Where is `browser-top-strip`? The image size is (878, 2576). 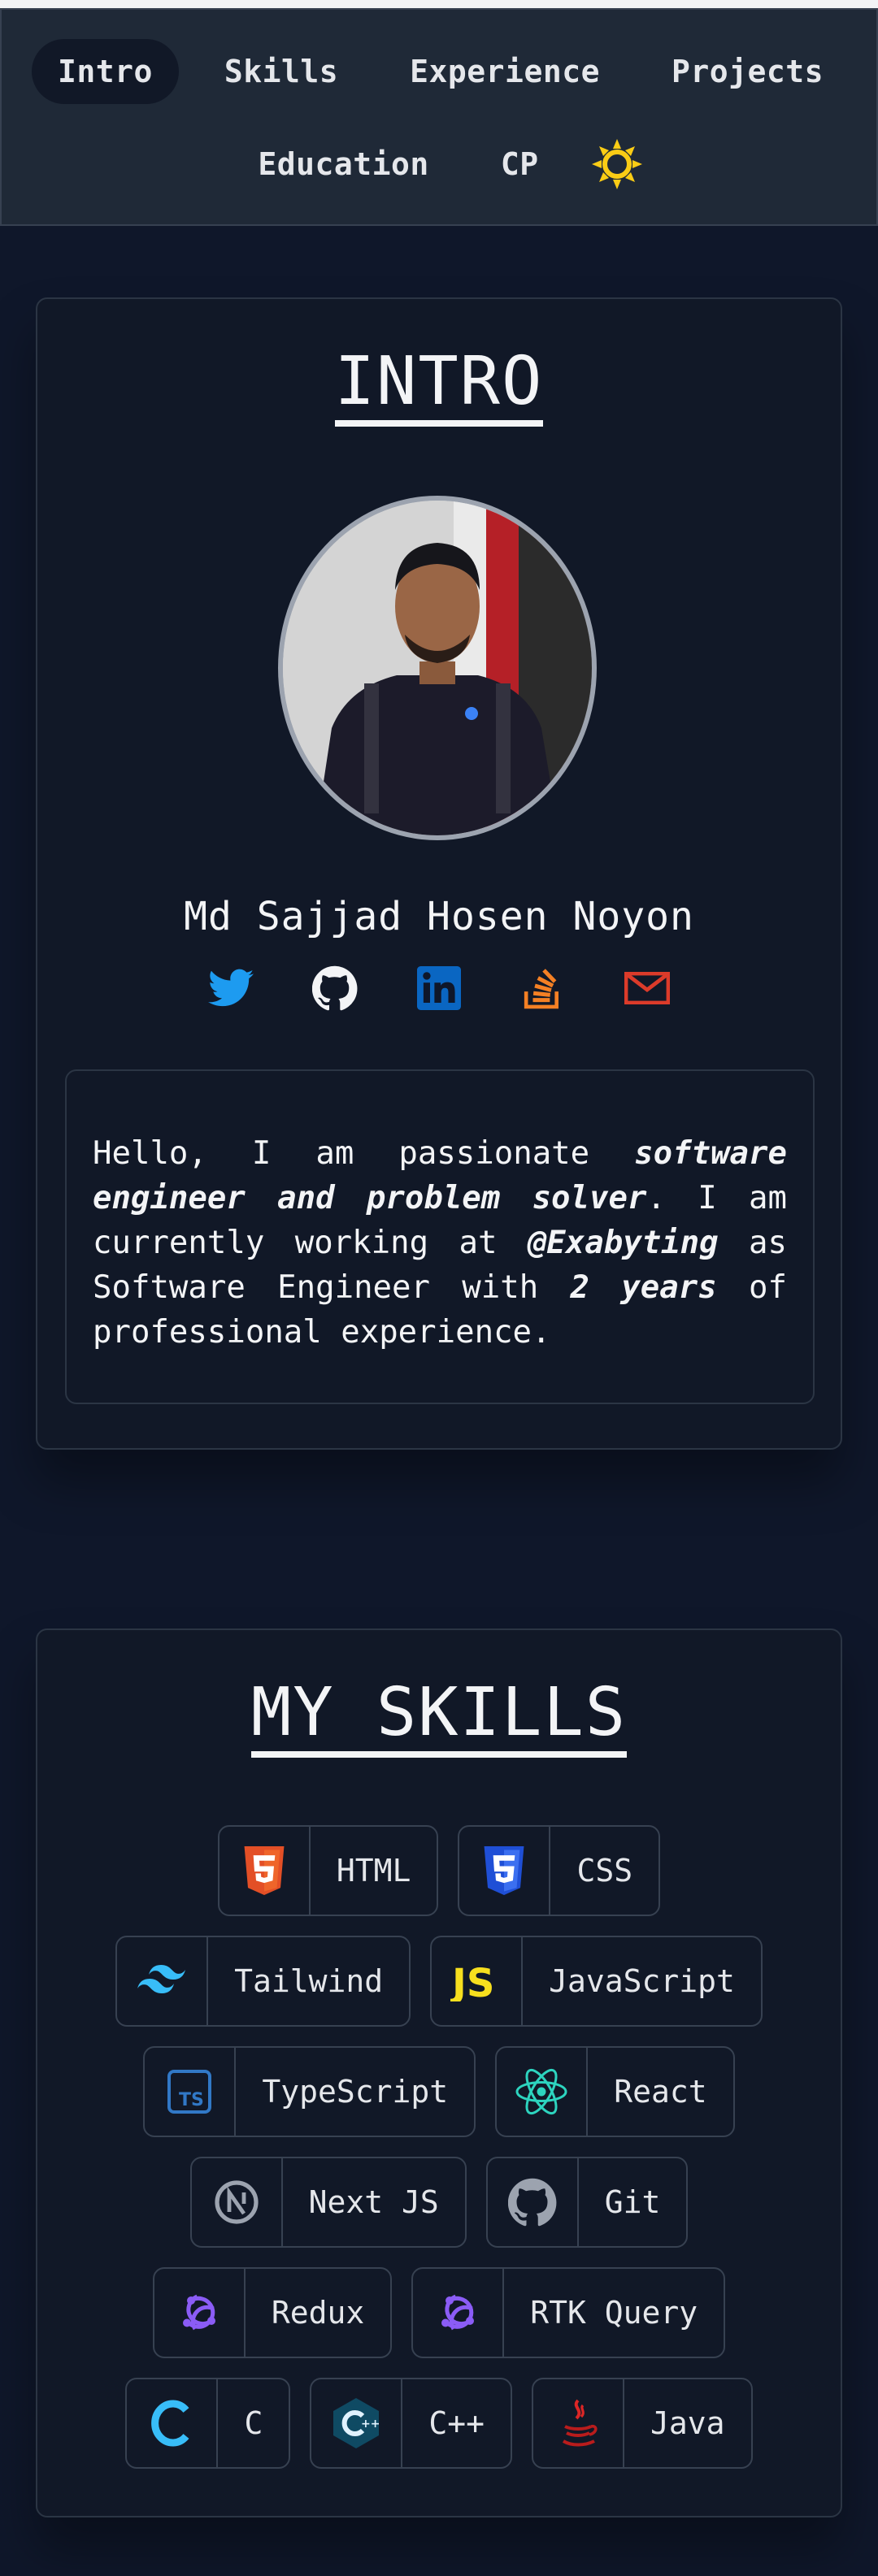 browser-top-strip is located at coordinates (439, 4).